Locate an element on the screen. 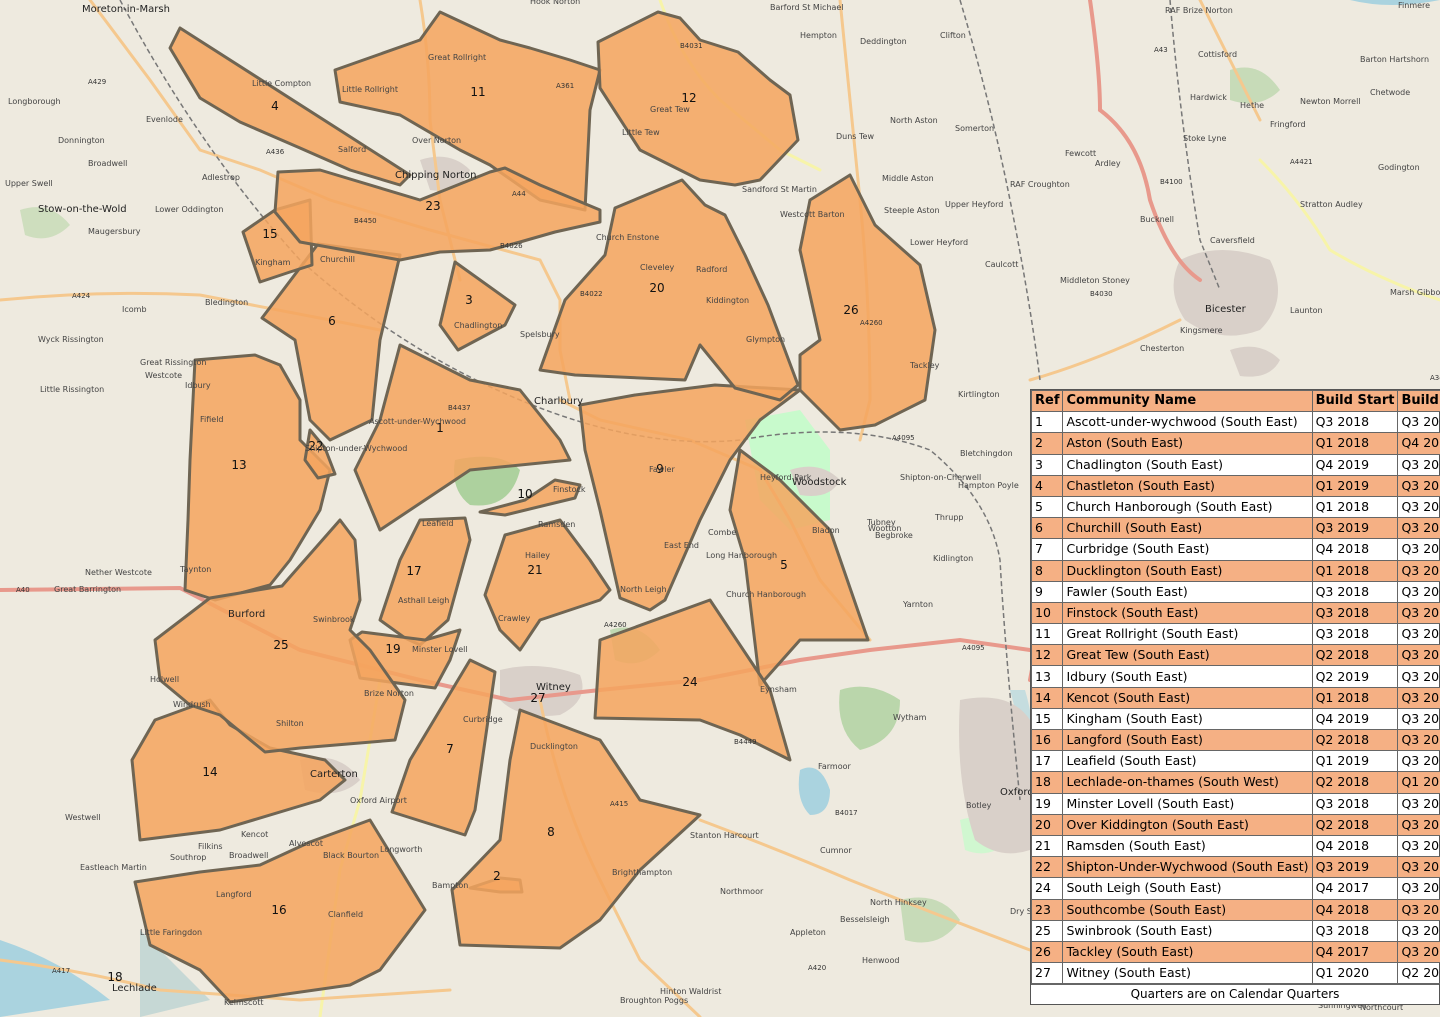  legend-row: 15Kingham (South East)Q4 2019Q3 2020 is located at coordinates (1235, 719).